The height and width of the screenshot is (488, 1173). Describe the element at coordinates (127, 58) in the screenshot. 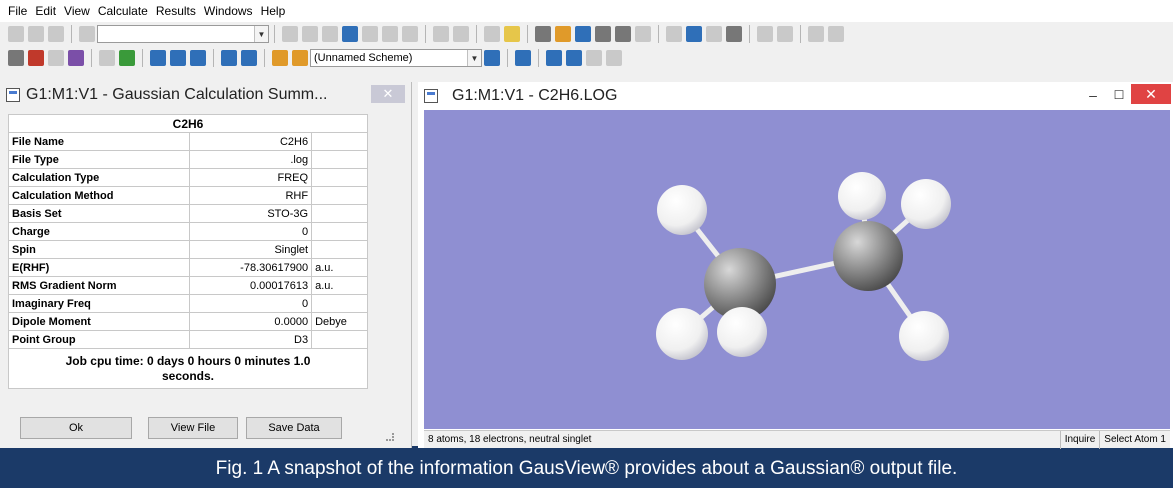

I see `atom-icon` at that location.